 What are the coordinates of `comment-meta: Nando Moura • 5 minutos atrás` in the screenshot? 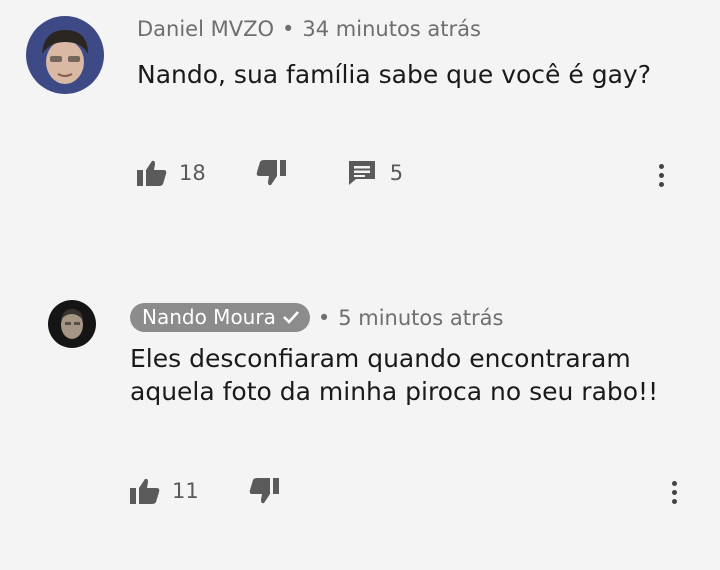 It's located at (316, 317).